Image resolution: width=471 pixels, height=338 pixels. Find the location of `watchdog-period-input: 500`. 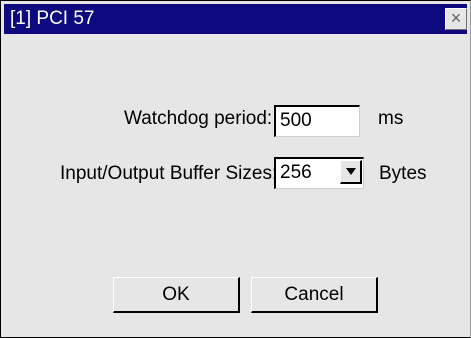

watchdog-period-input: 500 is located at coordinates (317, 121).